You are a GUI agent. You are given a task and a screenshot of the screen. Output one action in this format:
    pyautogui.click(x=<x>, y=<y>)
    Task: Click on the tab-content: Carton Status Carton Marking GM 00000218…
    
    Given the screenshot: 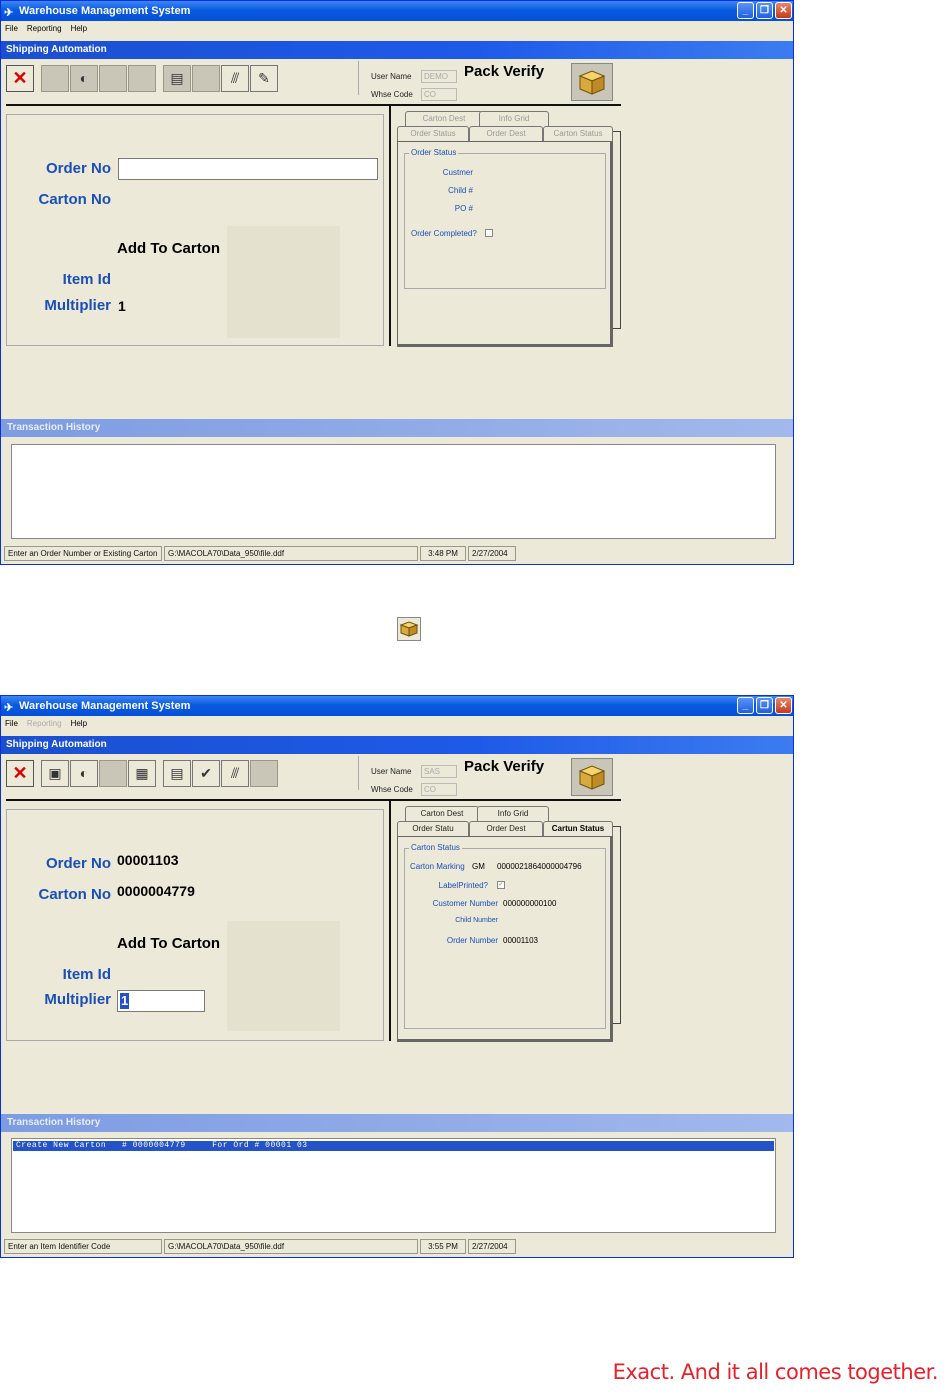 What is the action you would take?
    pyautogui.click(x=505, y=939)
    